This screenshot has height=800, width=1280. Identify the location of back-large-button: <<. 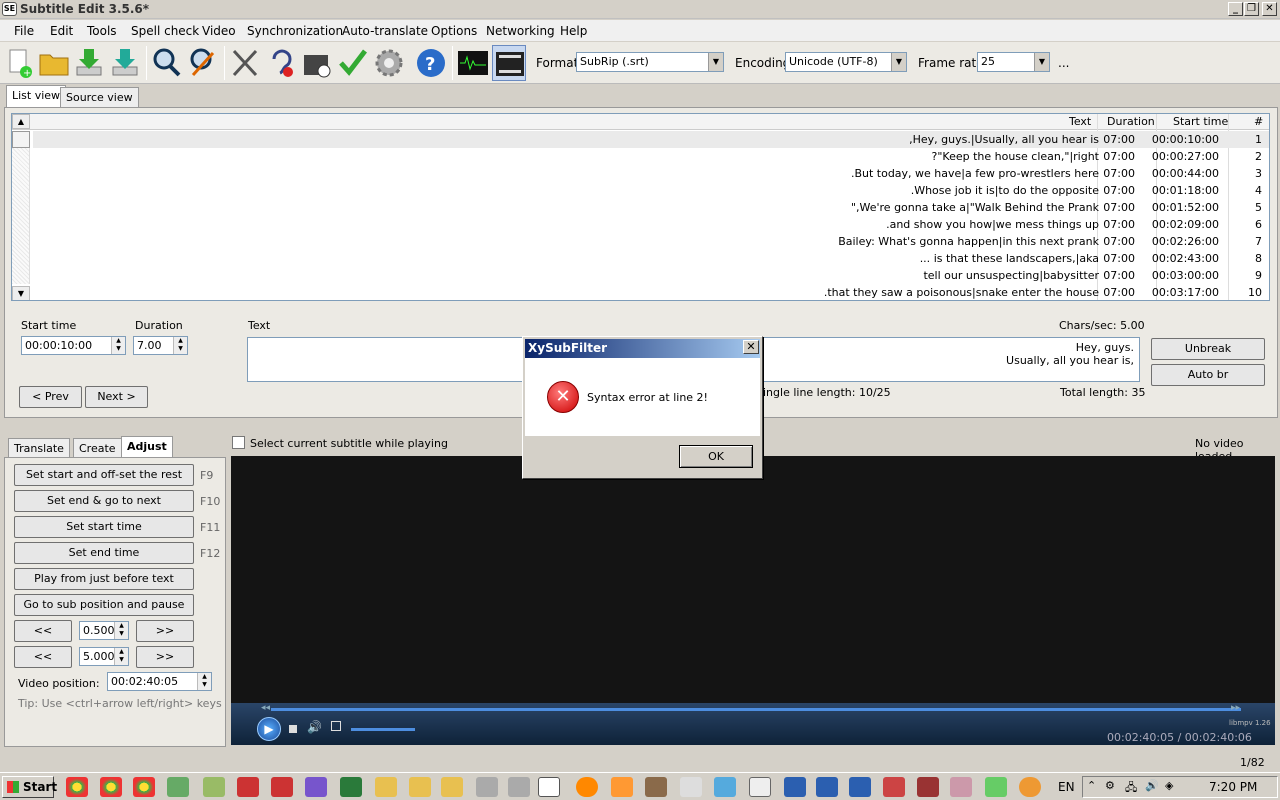
(43, 657).